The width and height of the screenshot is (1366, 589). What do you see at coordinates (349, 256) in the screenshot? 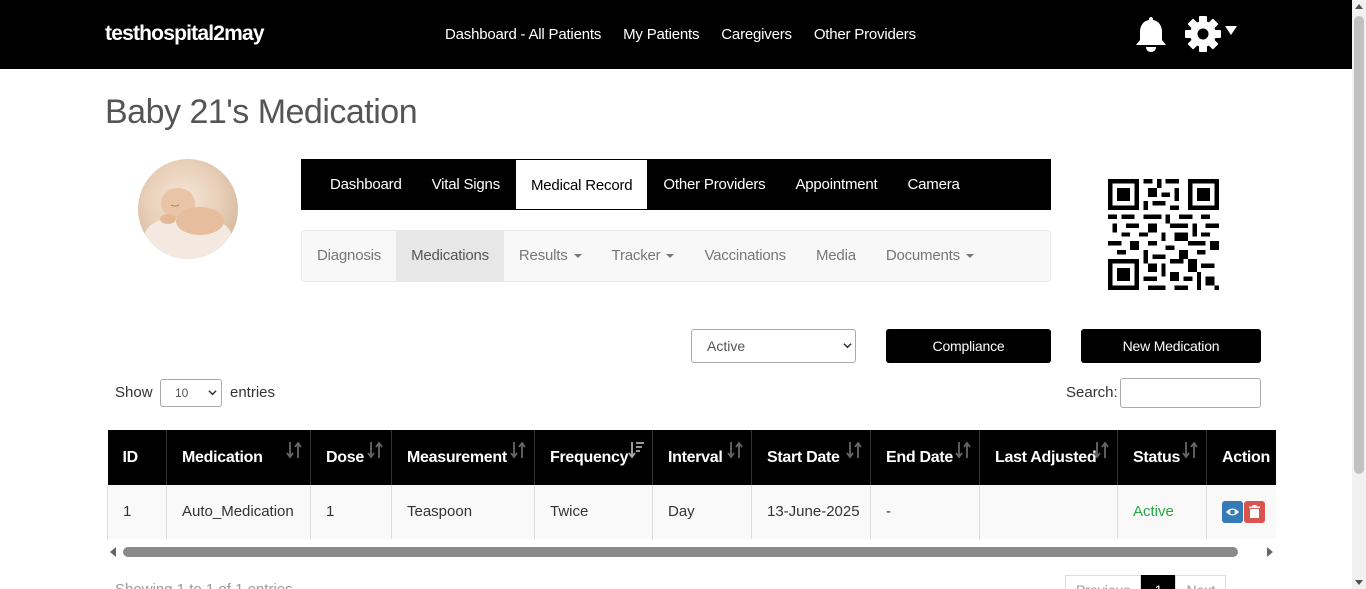
I see `subtab-diagnosis: Diagnosis` at bounding box center [349, 256].